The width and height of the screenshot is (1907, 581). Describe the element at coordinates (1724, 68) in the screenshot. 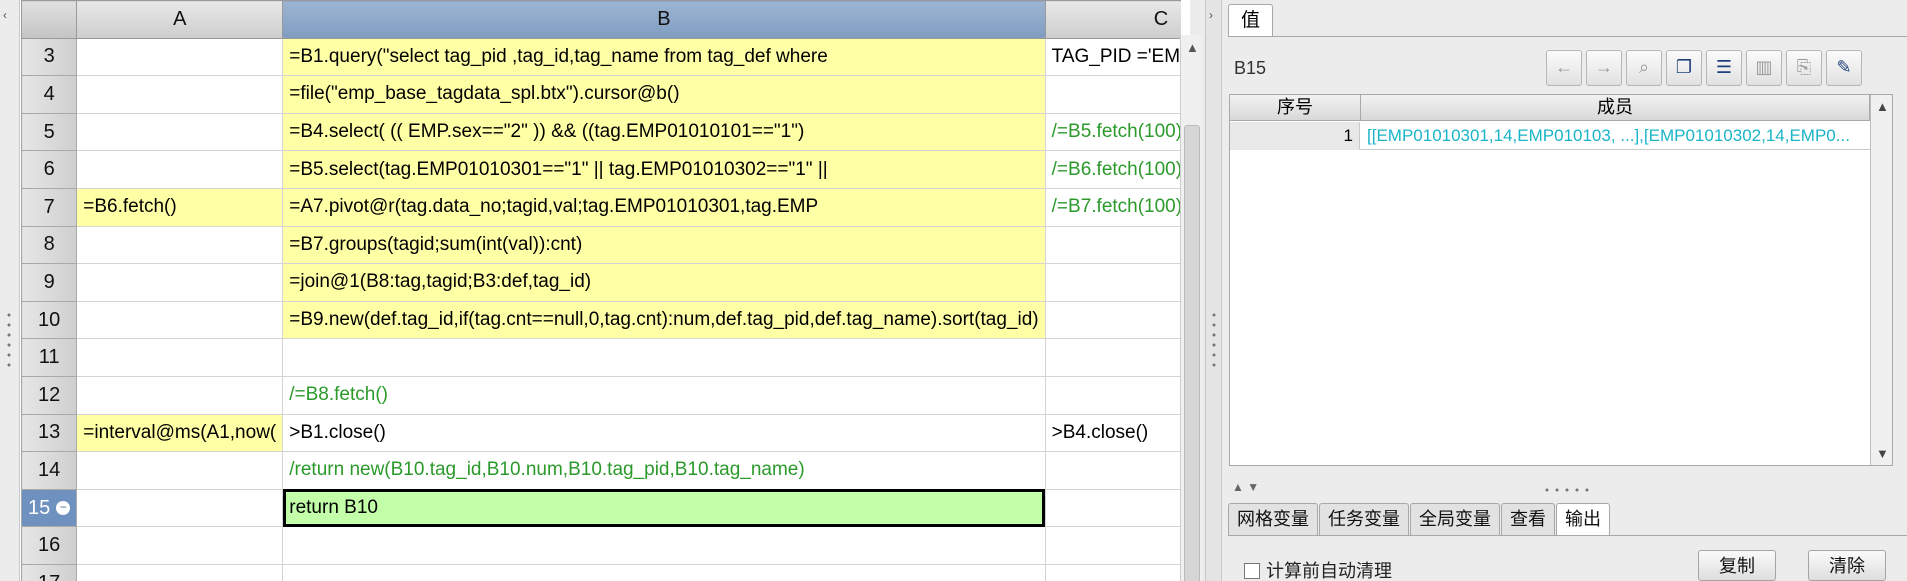

I see `table-view-icon: ☰` at that location.